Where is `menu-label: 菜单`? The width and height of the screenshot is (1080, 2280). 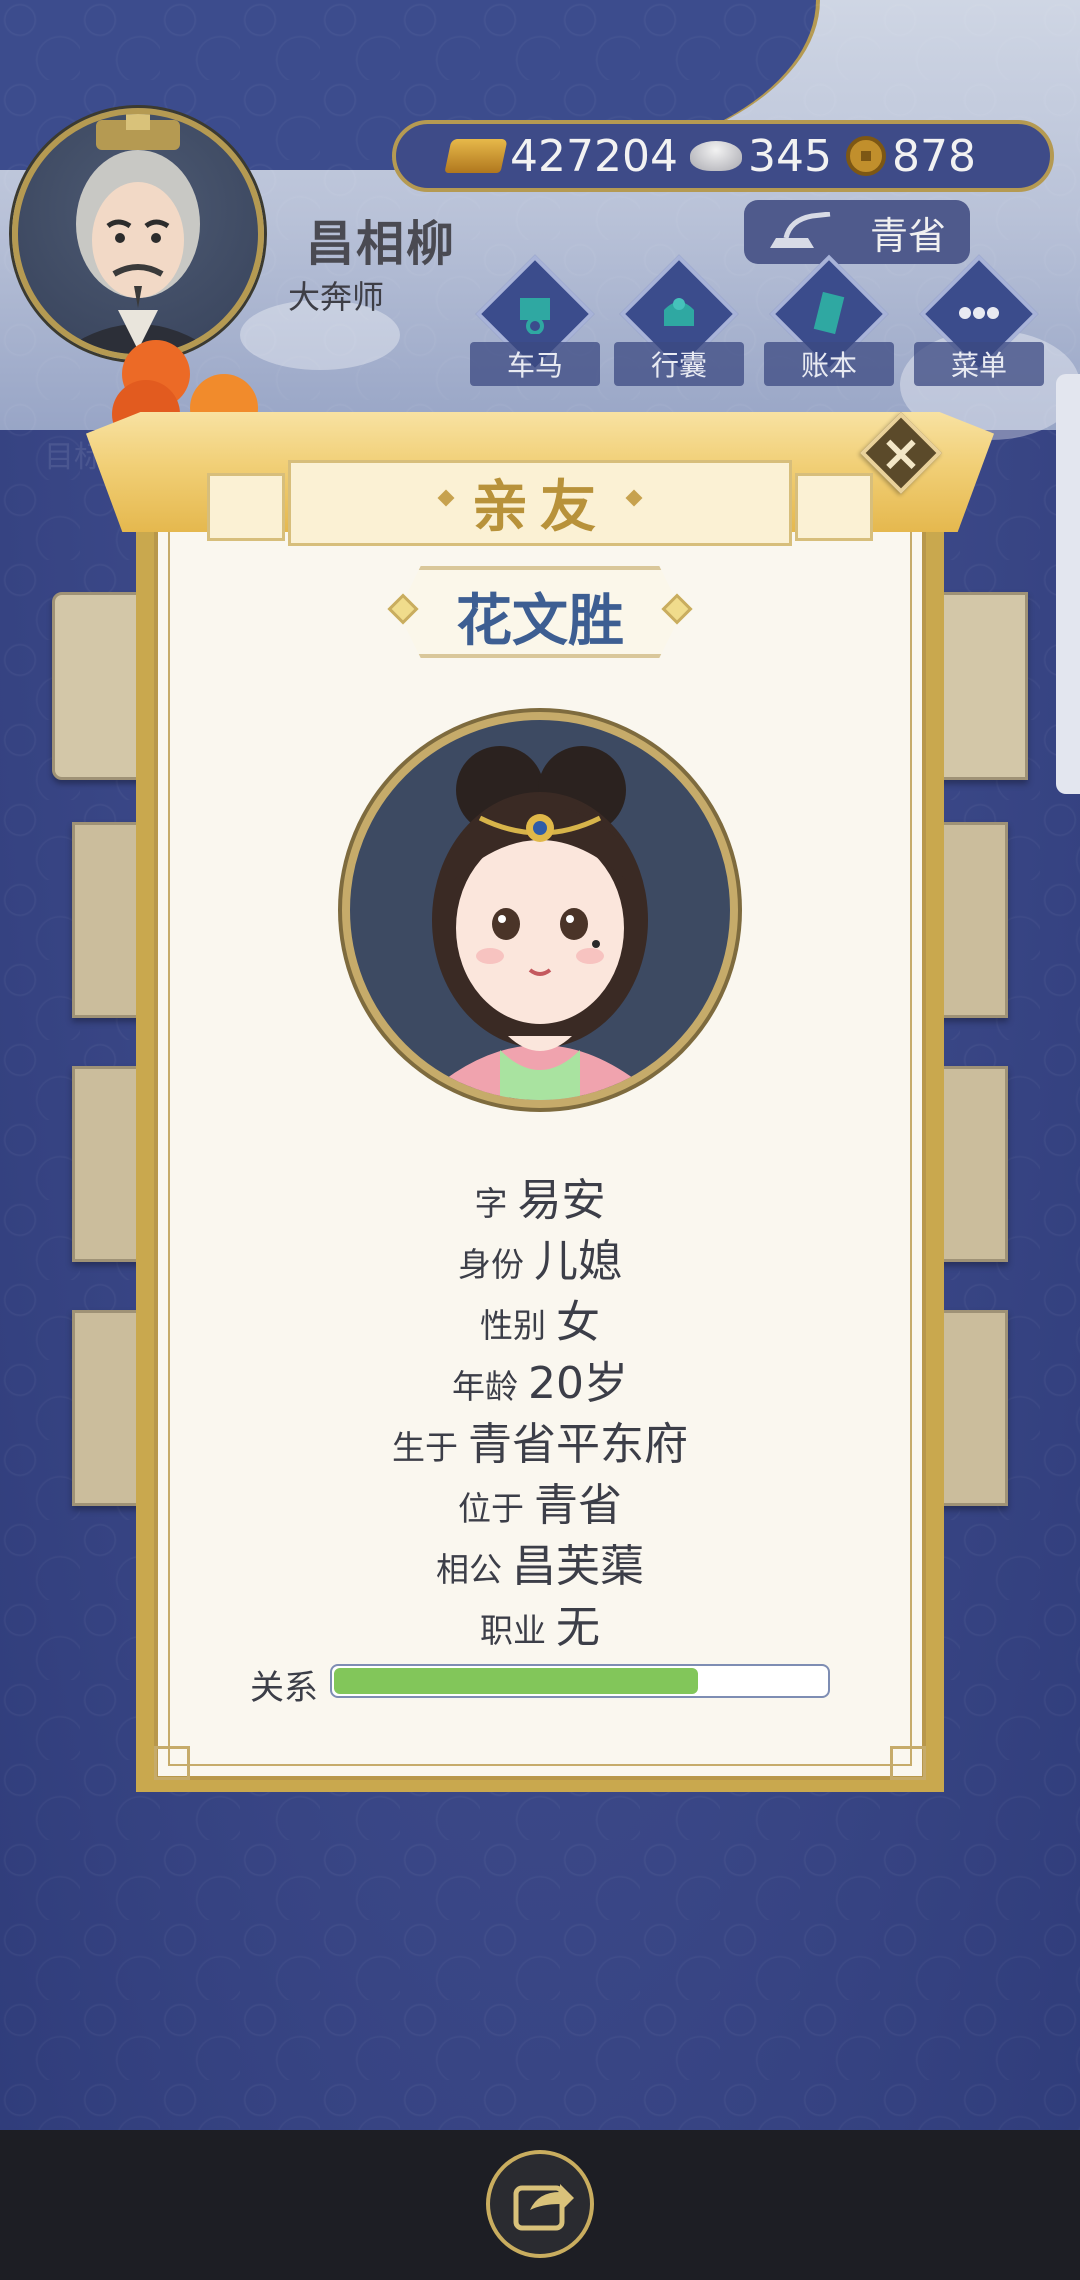 menu-label: 菜单 is located at coordinates (979, 364).